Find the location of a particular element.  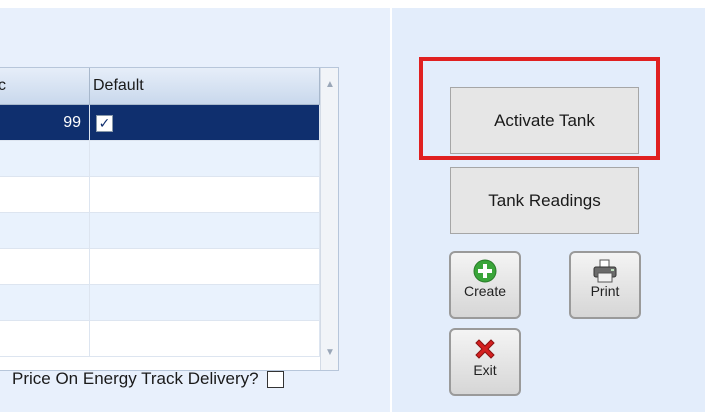

tank-readings-button: Tank Readings is located at coordinates (544, 200).